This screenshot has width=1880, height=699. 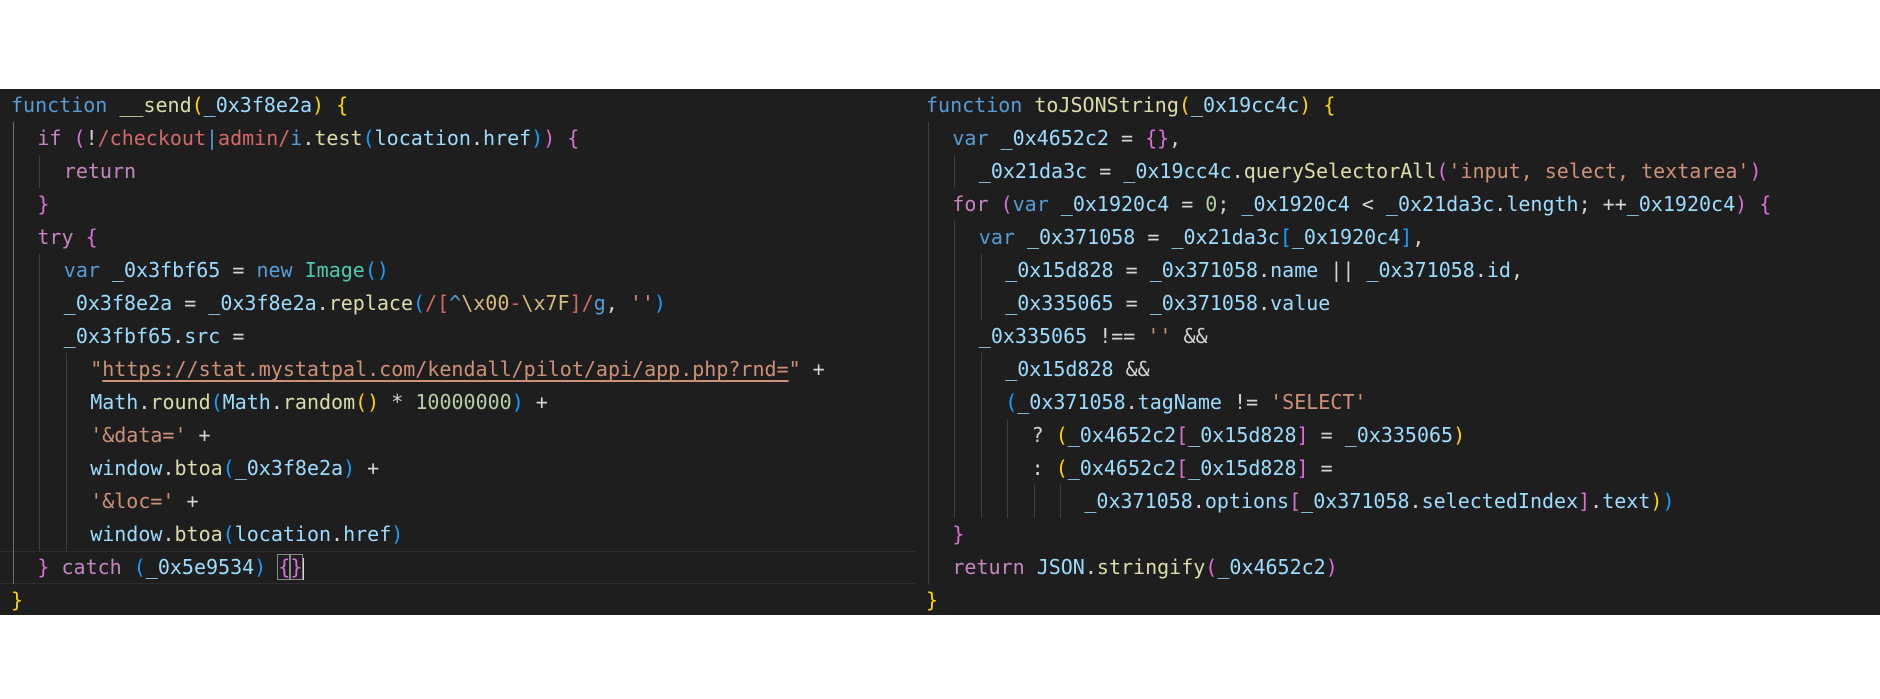 I want to click on code-text: _0x15d828 &&, so click(x=1077, y=369).